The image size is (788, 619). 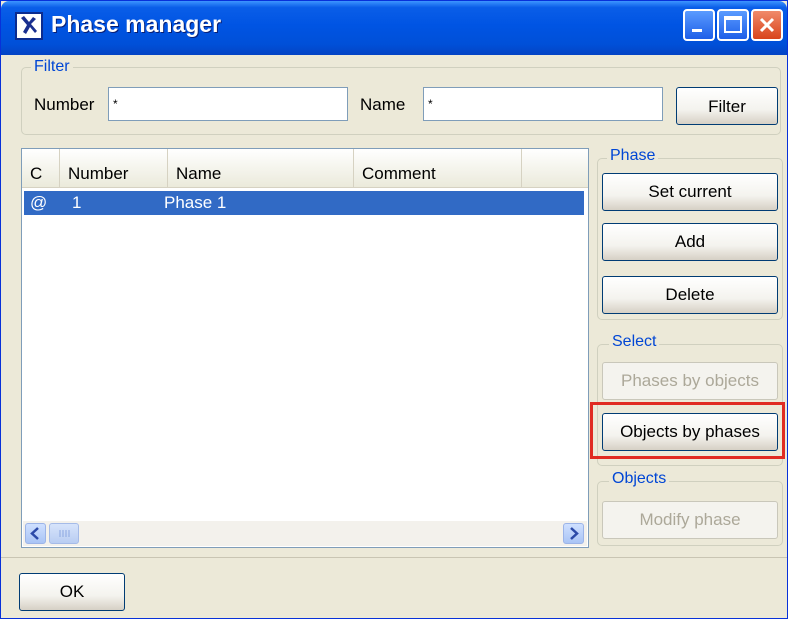 What do you see at coordinates (228, 104) in the screenshot?
I see `number-filter-input` at bounding box center [228, 104].